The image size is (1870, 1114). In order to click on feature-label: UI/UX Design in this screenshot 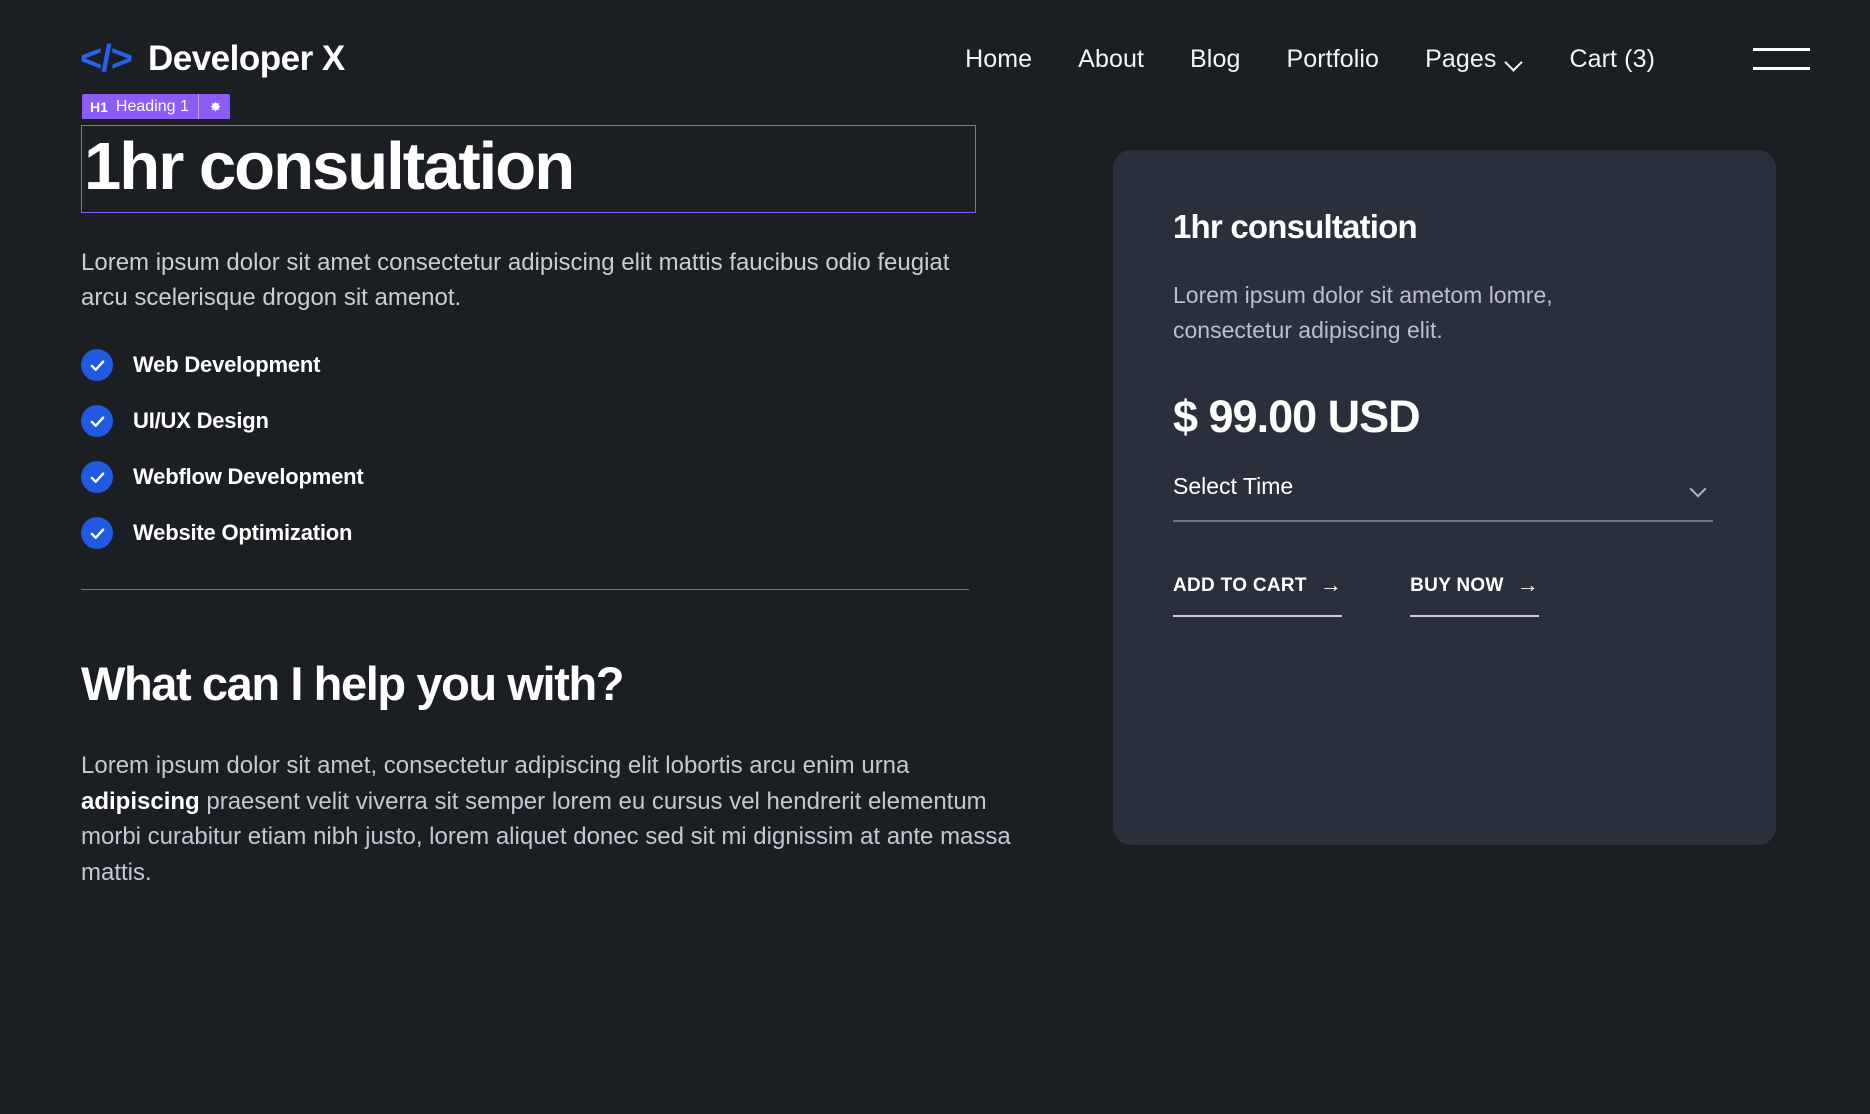, I will do `click(201, 421)`.